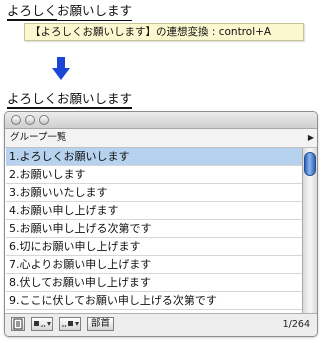 The image size is (322, 343). What do you see at coordinates (30, 120) in the screenshot?
I see `minimize-button` at bounding box center [30, 120].